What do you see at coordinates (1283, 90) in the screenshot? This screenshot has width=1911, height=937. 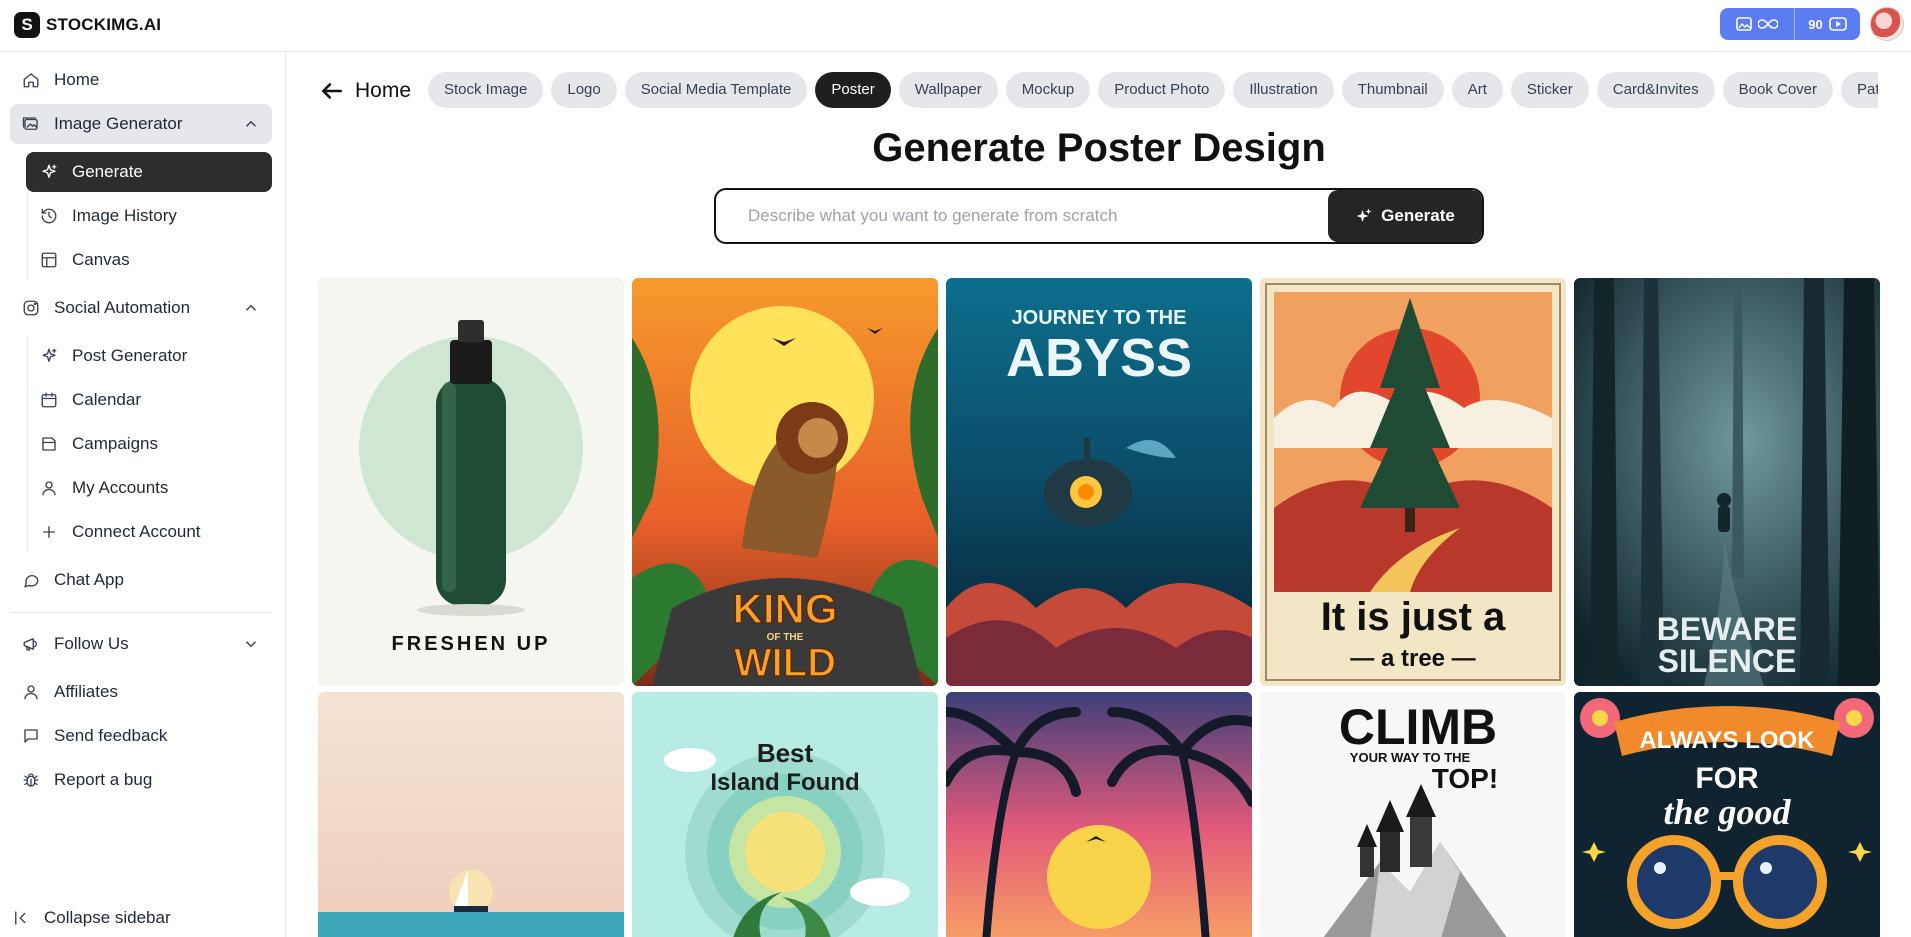 I see `tab-illustration: Illustration` at bounding box center [1283, 90].